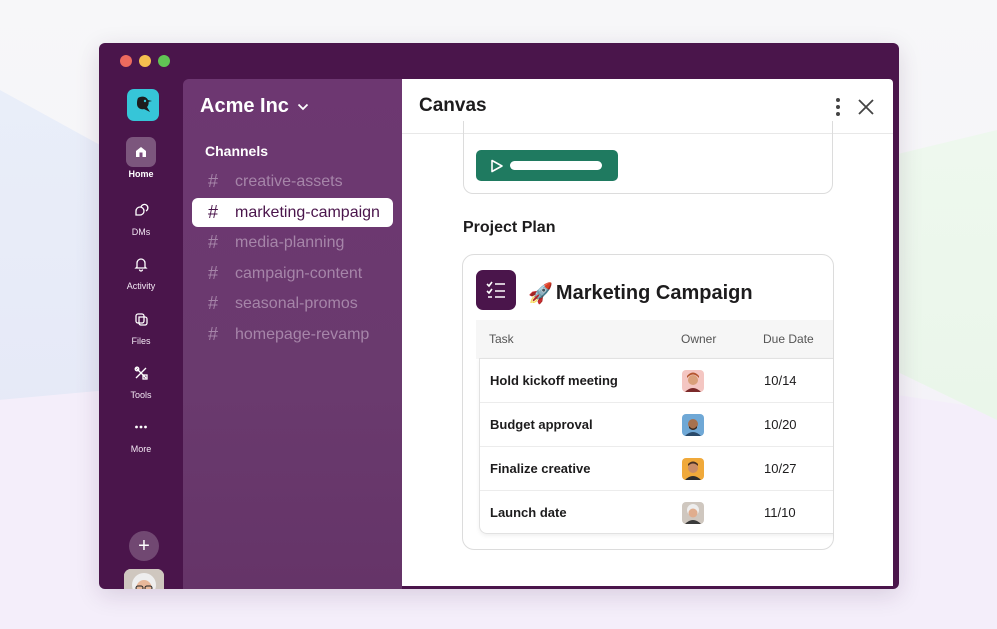 The height and width of the screenshot is (629, 997). I want to click on table-row: Launch date 11/10, so click(656, 513).